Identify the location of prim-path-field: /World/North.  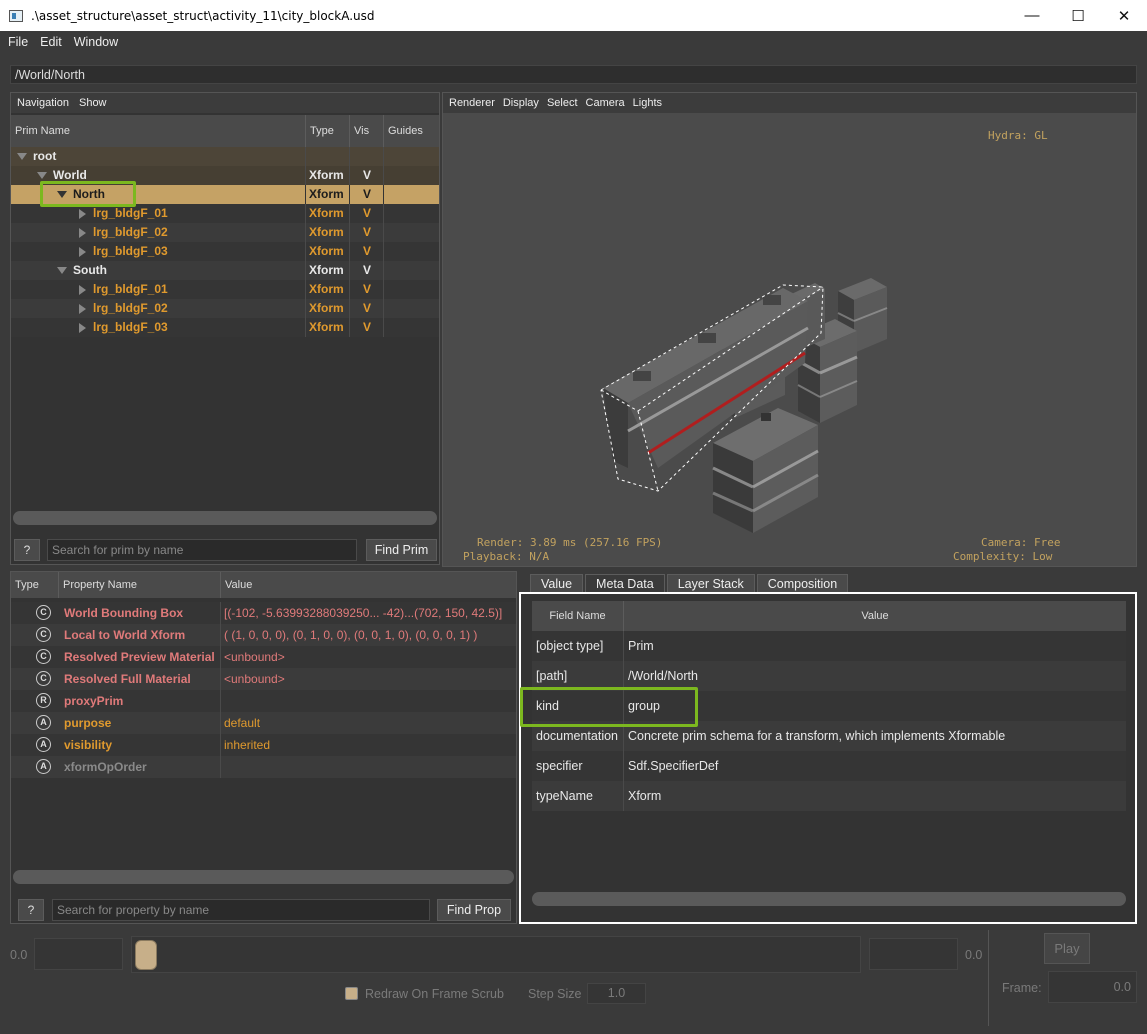
(573, 74).